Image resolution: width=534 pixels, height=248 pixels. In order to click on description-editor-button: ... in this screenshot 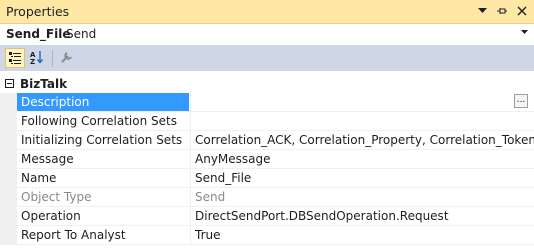, I will do `click(521, 101)`.